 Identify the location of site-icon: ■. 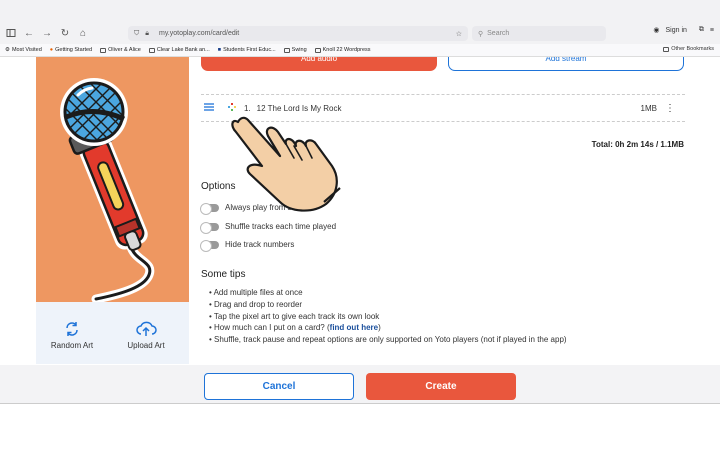
(219, 50).